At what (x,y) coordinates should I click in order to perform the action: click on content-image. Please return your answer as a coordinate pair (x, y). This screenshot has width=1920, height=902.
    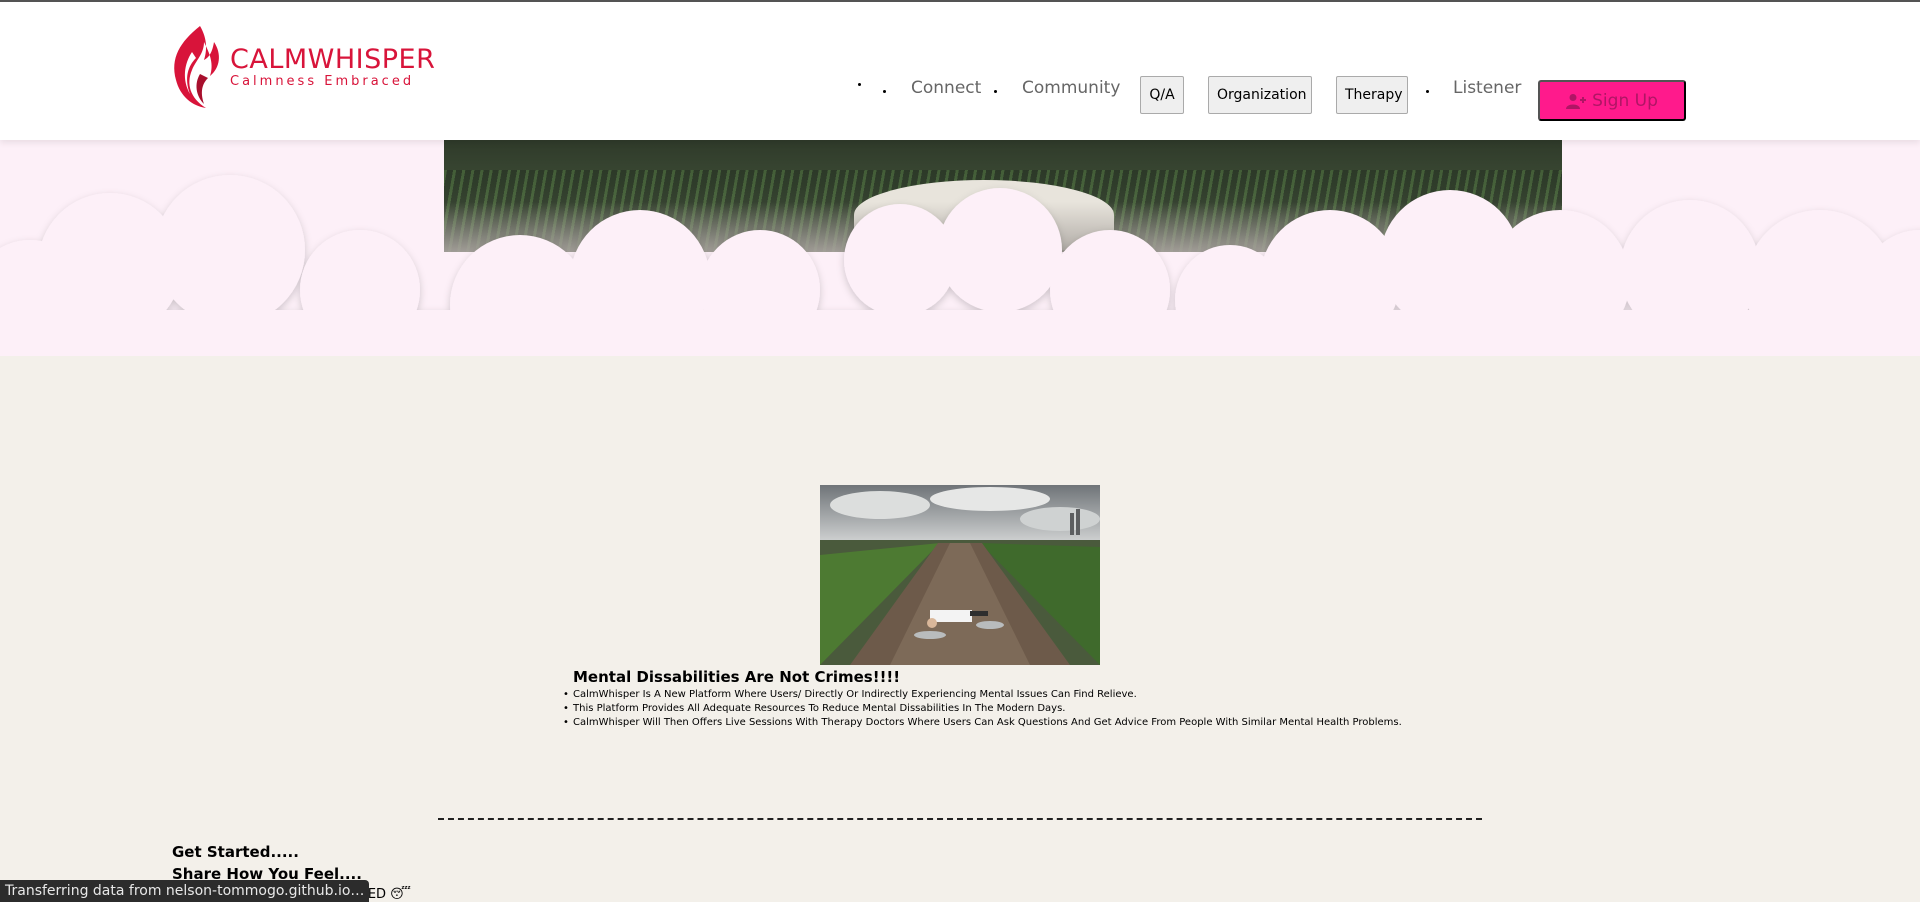
    Looking at the image, I should click on (960, 575).